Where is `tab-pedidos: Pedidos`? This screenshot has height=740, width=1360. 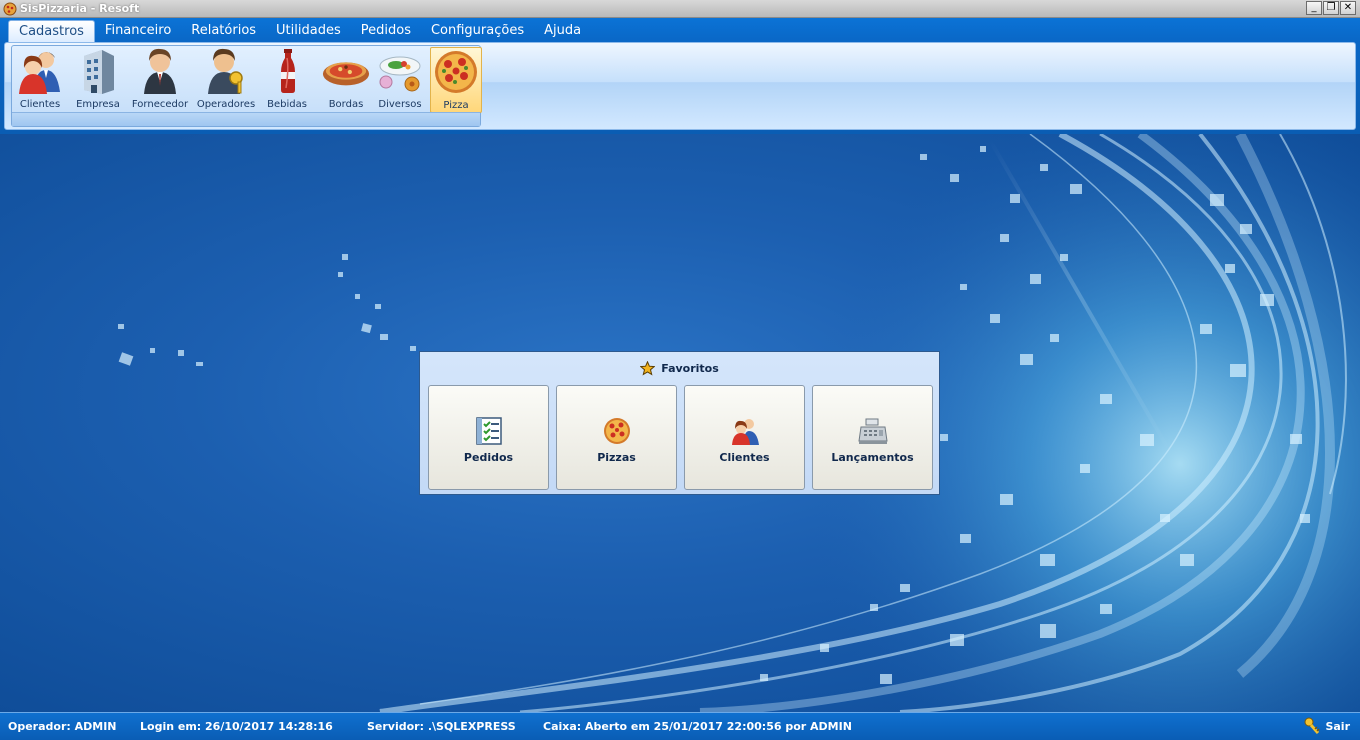
tab-pedidos: Pedidos is located at coordinates (386, 31).